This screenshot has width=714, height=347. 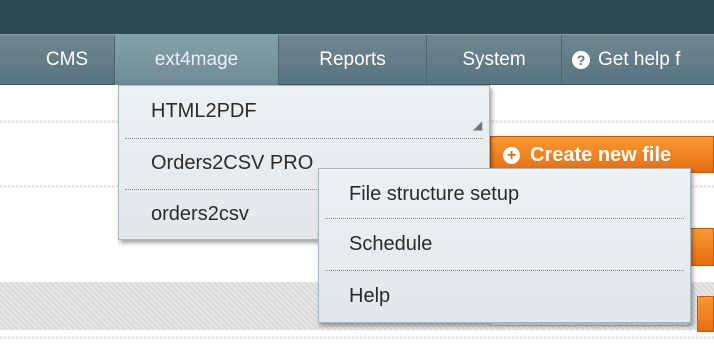 I want to click on submenu-item-schedule: Schedule, so click(x=504, y=245).